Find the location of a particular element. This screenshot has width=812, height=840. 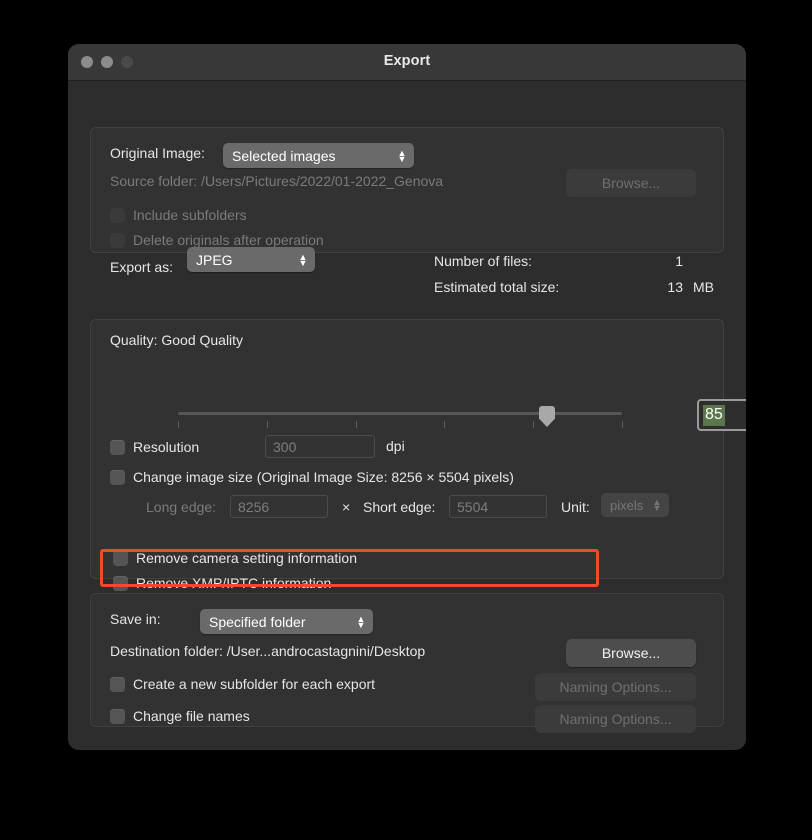

original-image-select: Selected images ▲ ▼ is located at coordinates (318, 155).